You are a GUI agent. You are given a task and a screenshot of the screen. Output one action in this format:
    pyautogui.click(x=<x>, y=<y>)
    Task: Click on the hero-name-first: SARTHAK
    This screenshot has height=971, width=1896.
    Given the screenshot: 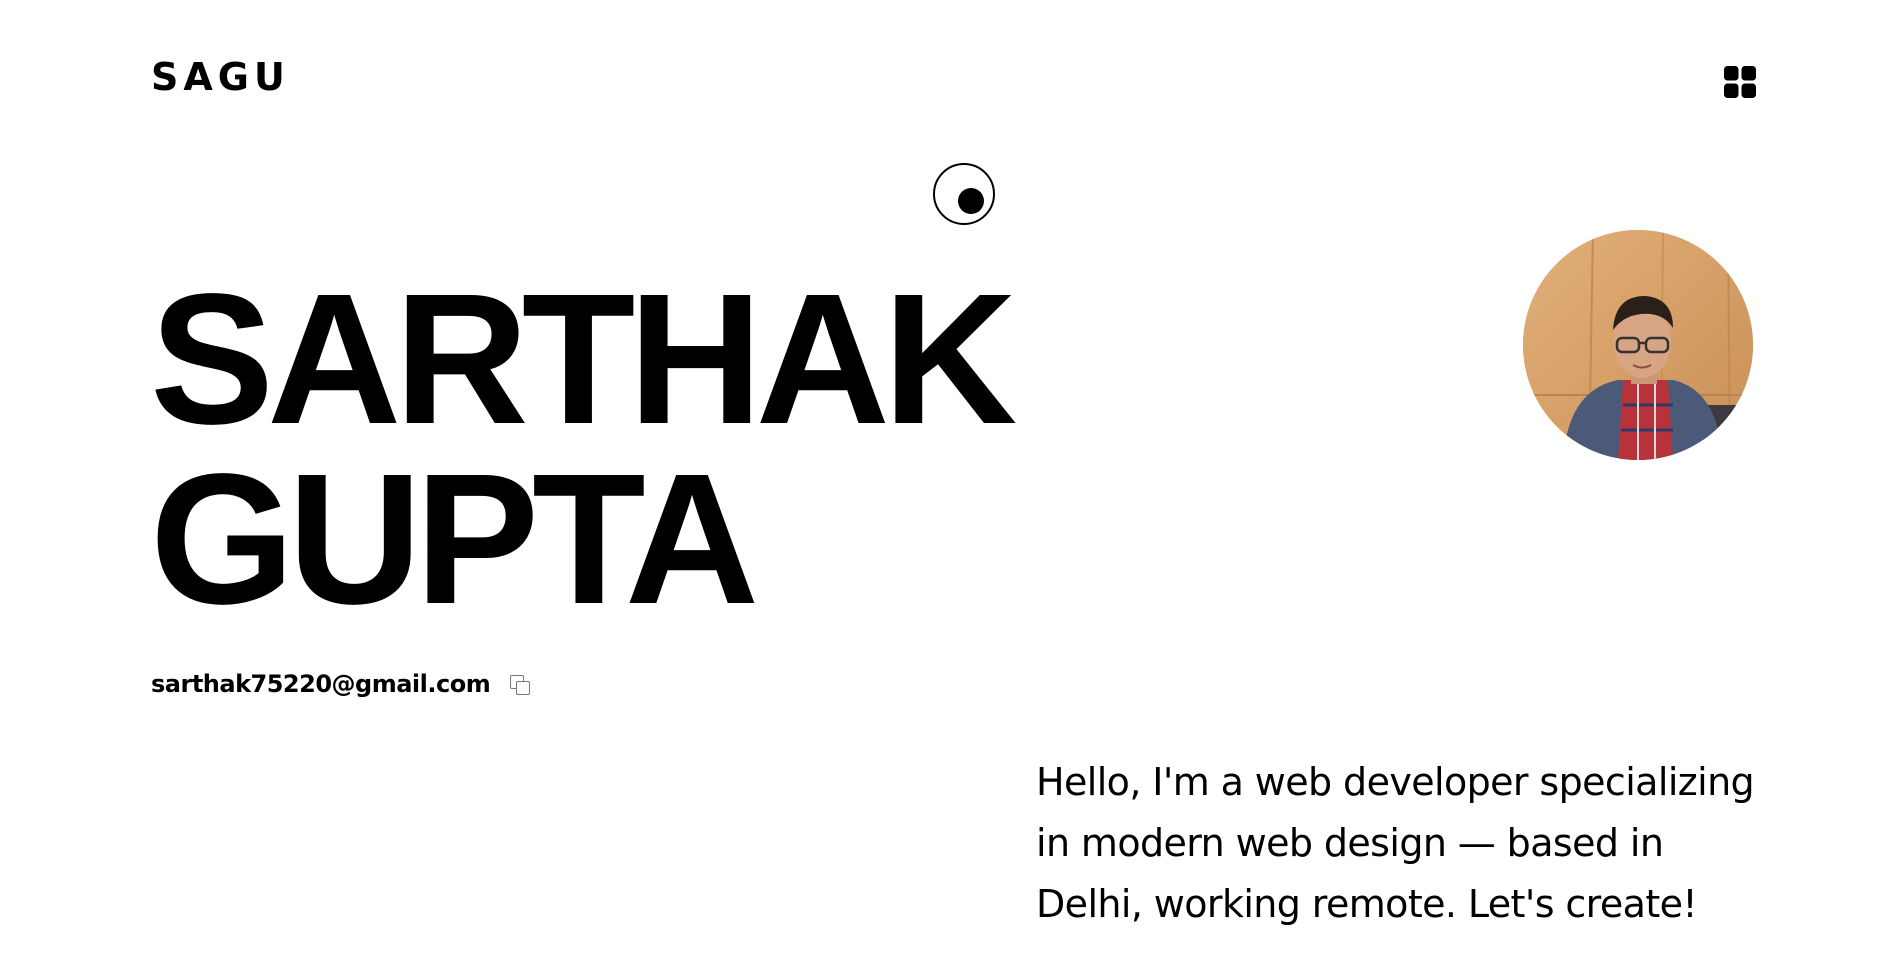 What is the action you would take?
    pyautogui.click(x=583, y=359)
    